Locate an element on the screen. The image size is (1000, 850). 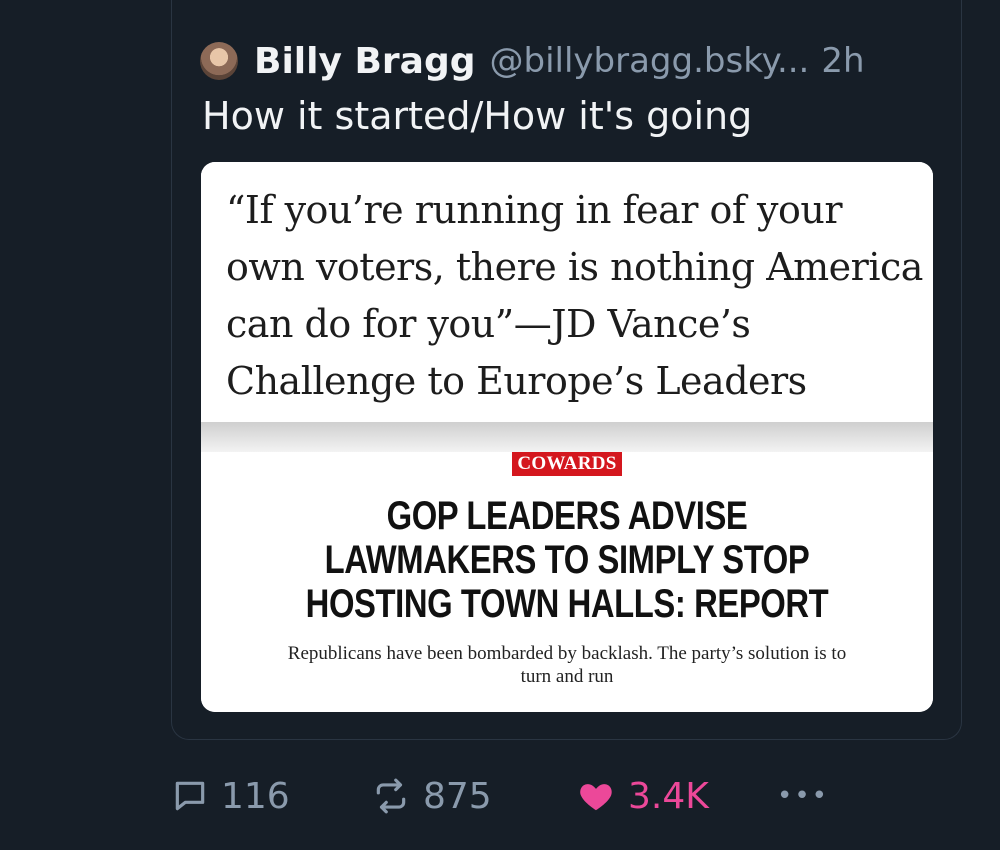
post-text: How it started/How it's going is located at coordinates (477, 116).